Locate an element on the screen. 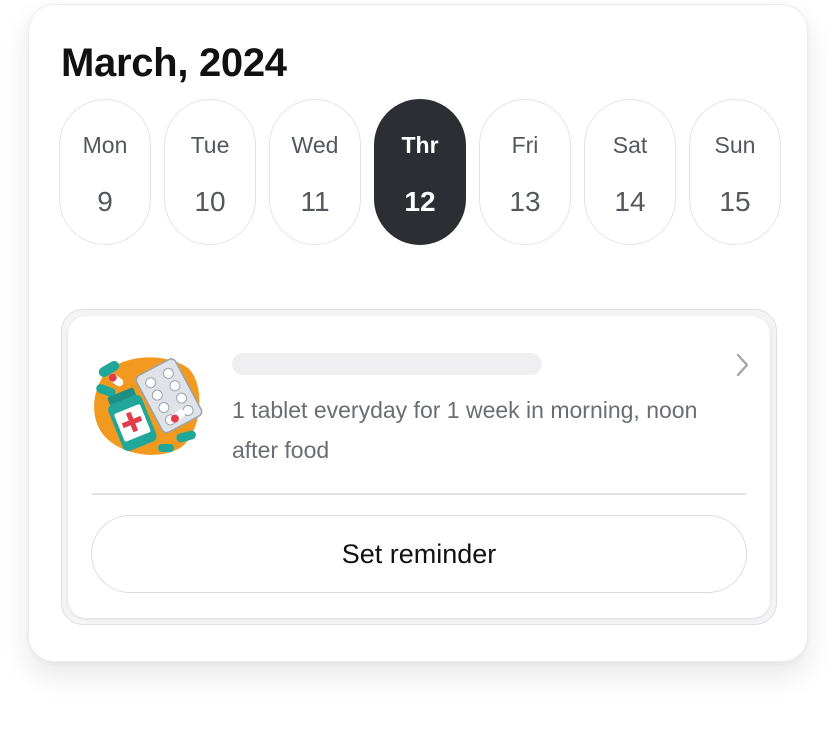 The height and width of the screenshot is (730, 835). day-pill: Sat 14 is located at coordinates (630, 172).